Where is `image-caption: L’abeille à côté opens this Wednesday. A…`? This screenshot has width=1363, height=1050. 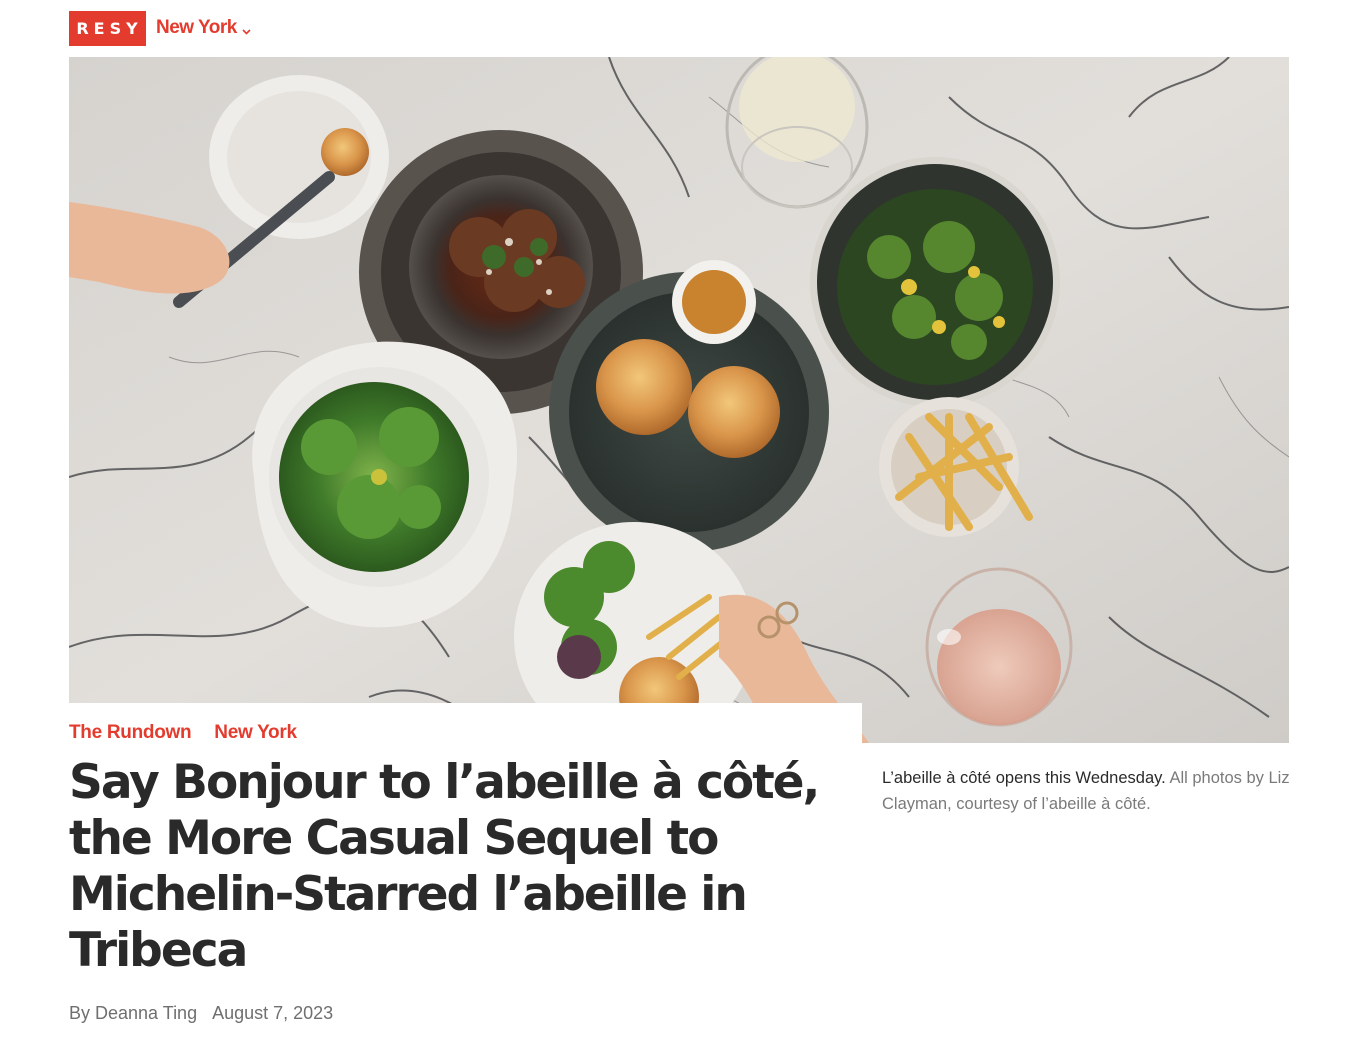
image-caption: L’abeille à côté opens this Wednesday. A… is located at coordinates (1087, 791).